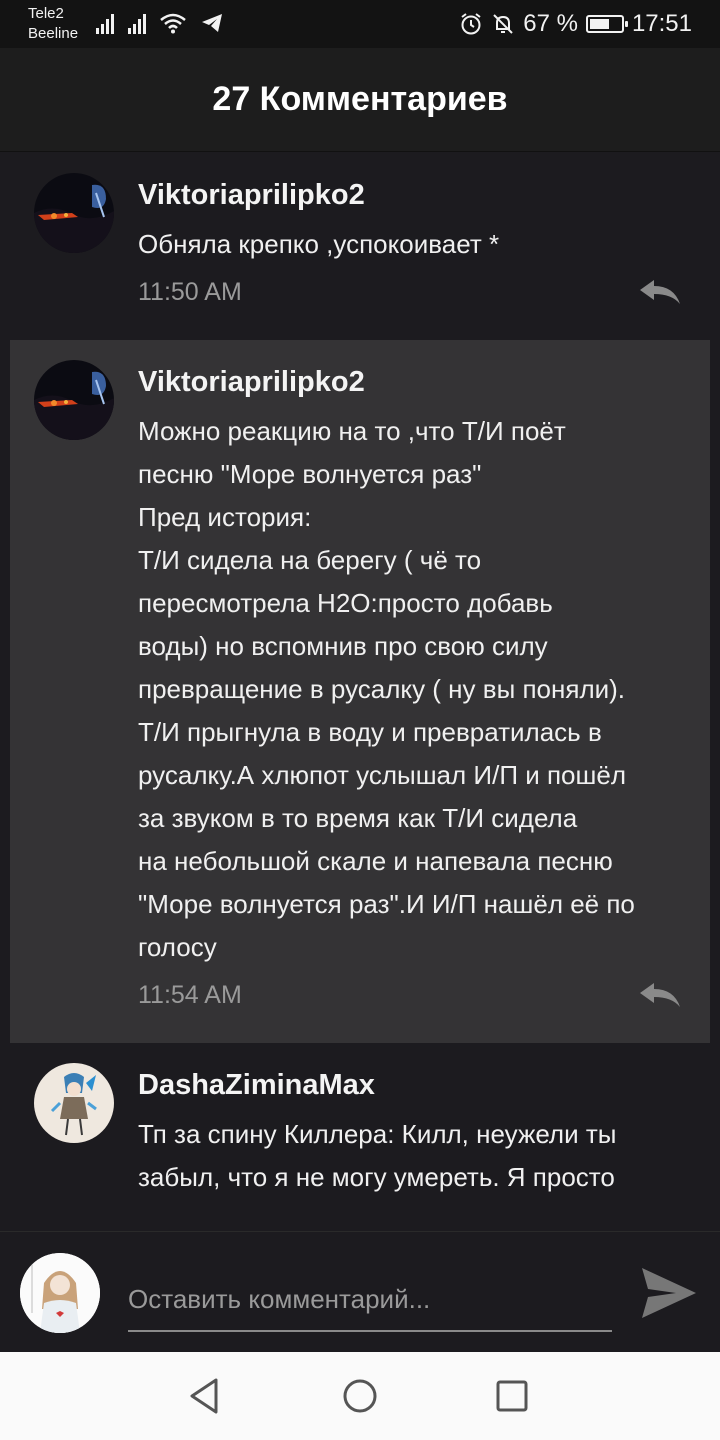  I want to click on battery-percent: 67 %, so click(550, 23).